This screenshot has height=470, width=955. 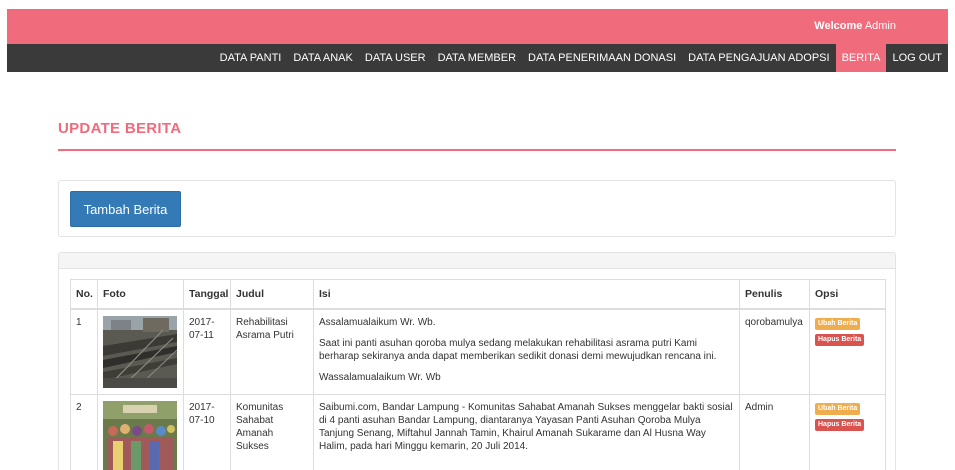 I want to click on row-judul: Rehabilitasi Asrama Putri, so click(x=272, y=351).